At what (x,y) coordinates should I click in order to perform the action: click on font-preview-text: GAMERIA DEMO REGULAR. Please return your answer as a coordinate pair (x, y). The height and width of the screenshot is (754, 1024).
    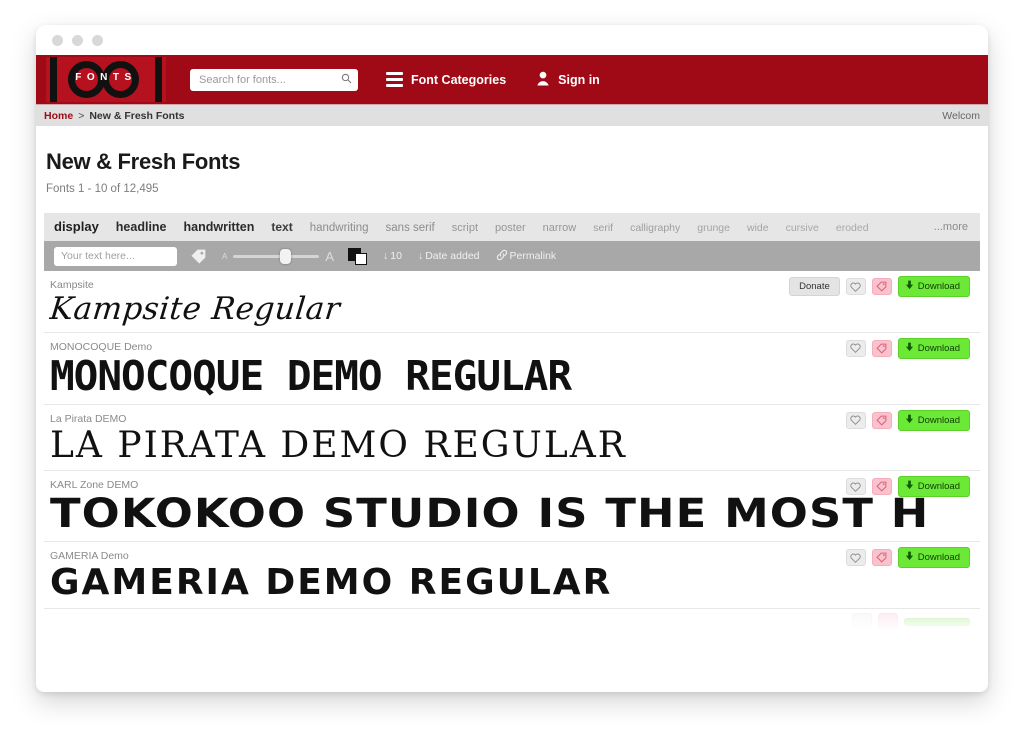
    Looking at the image, I should click on (331, 583).